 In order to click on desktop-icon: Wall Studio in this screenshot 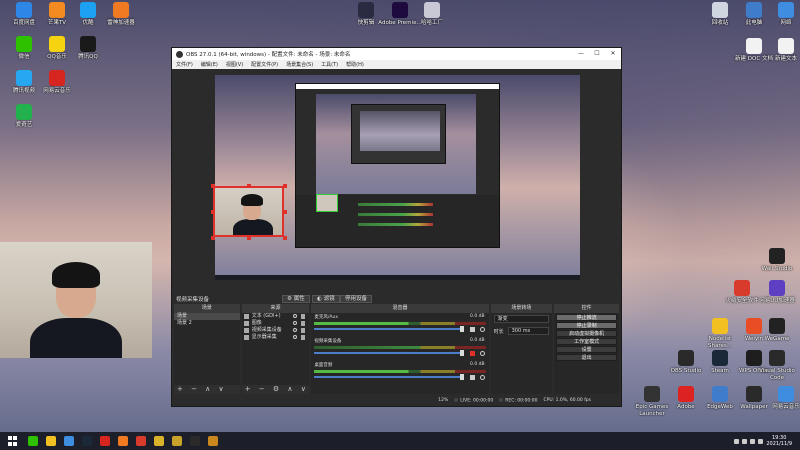, I will do `click(777, 260)`.